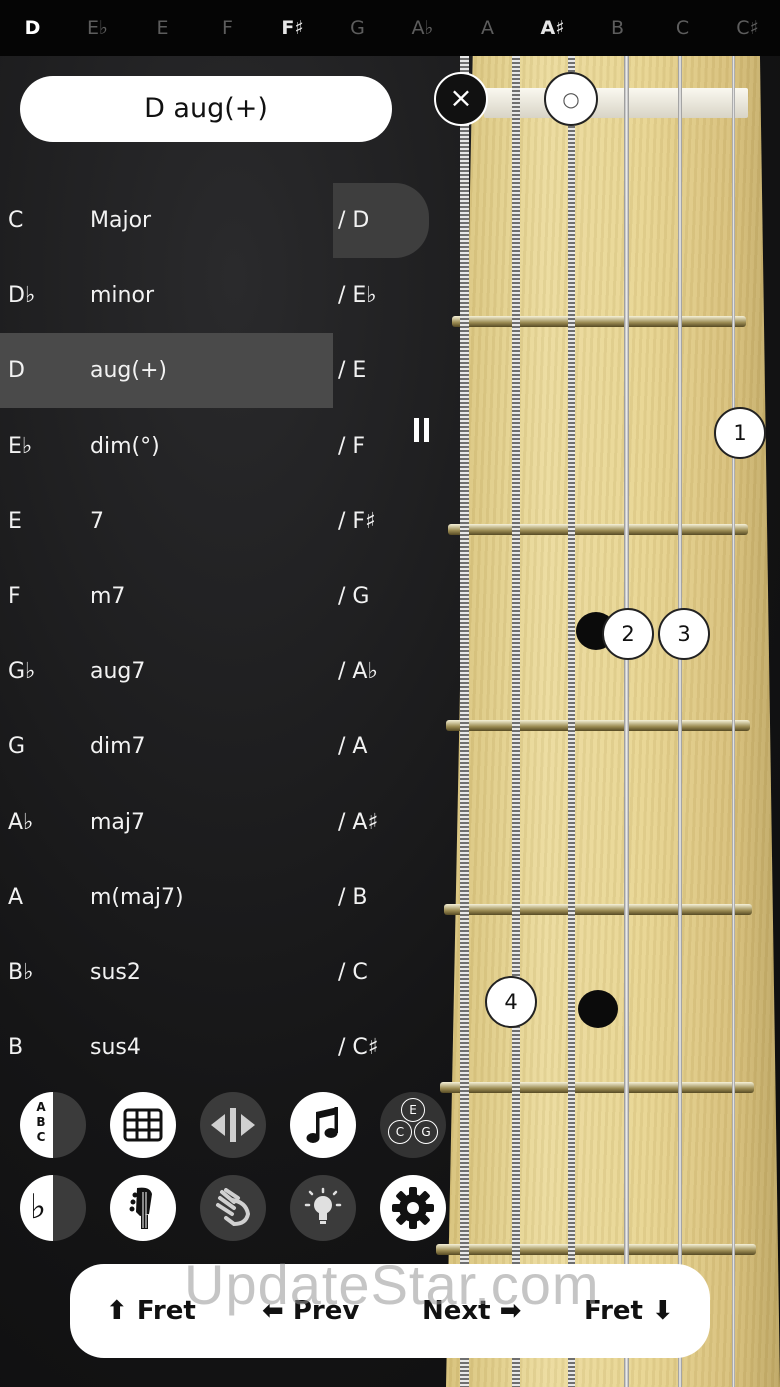 This screenshot has height=1387, width=780. I want to click on note-selector-bar: D E♭ E F F♯ G A♭ A A♯ B C C♯, so click(390, 28).